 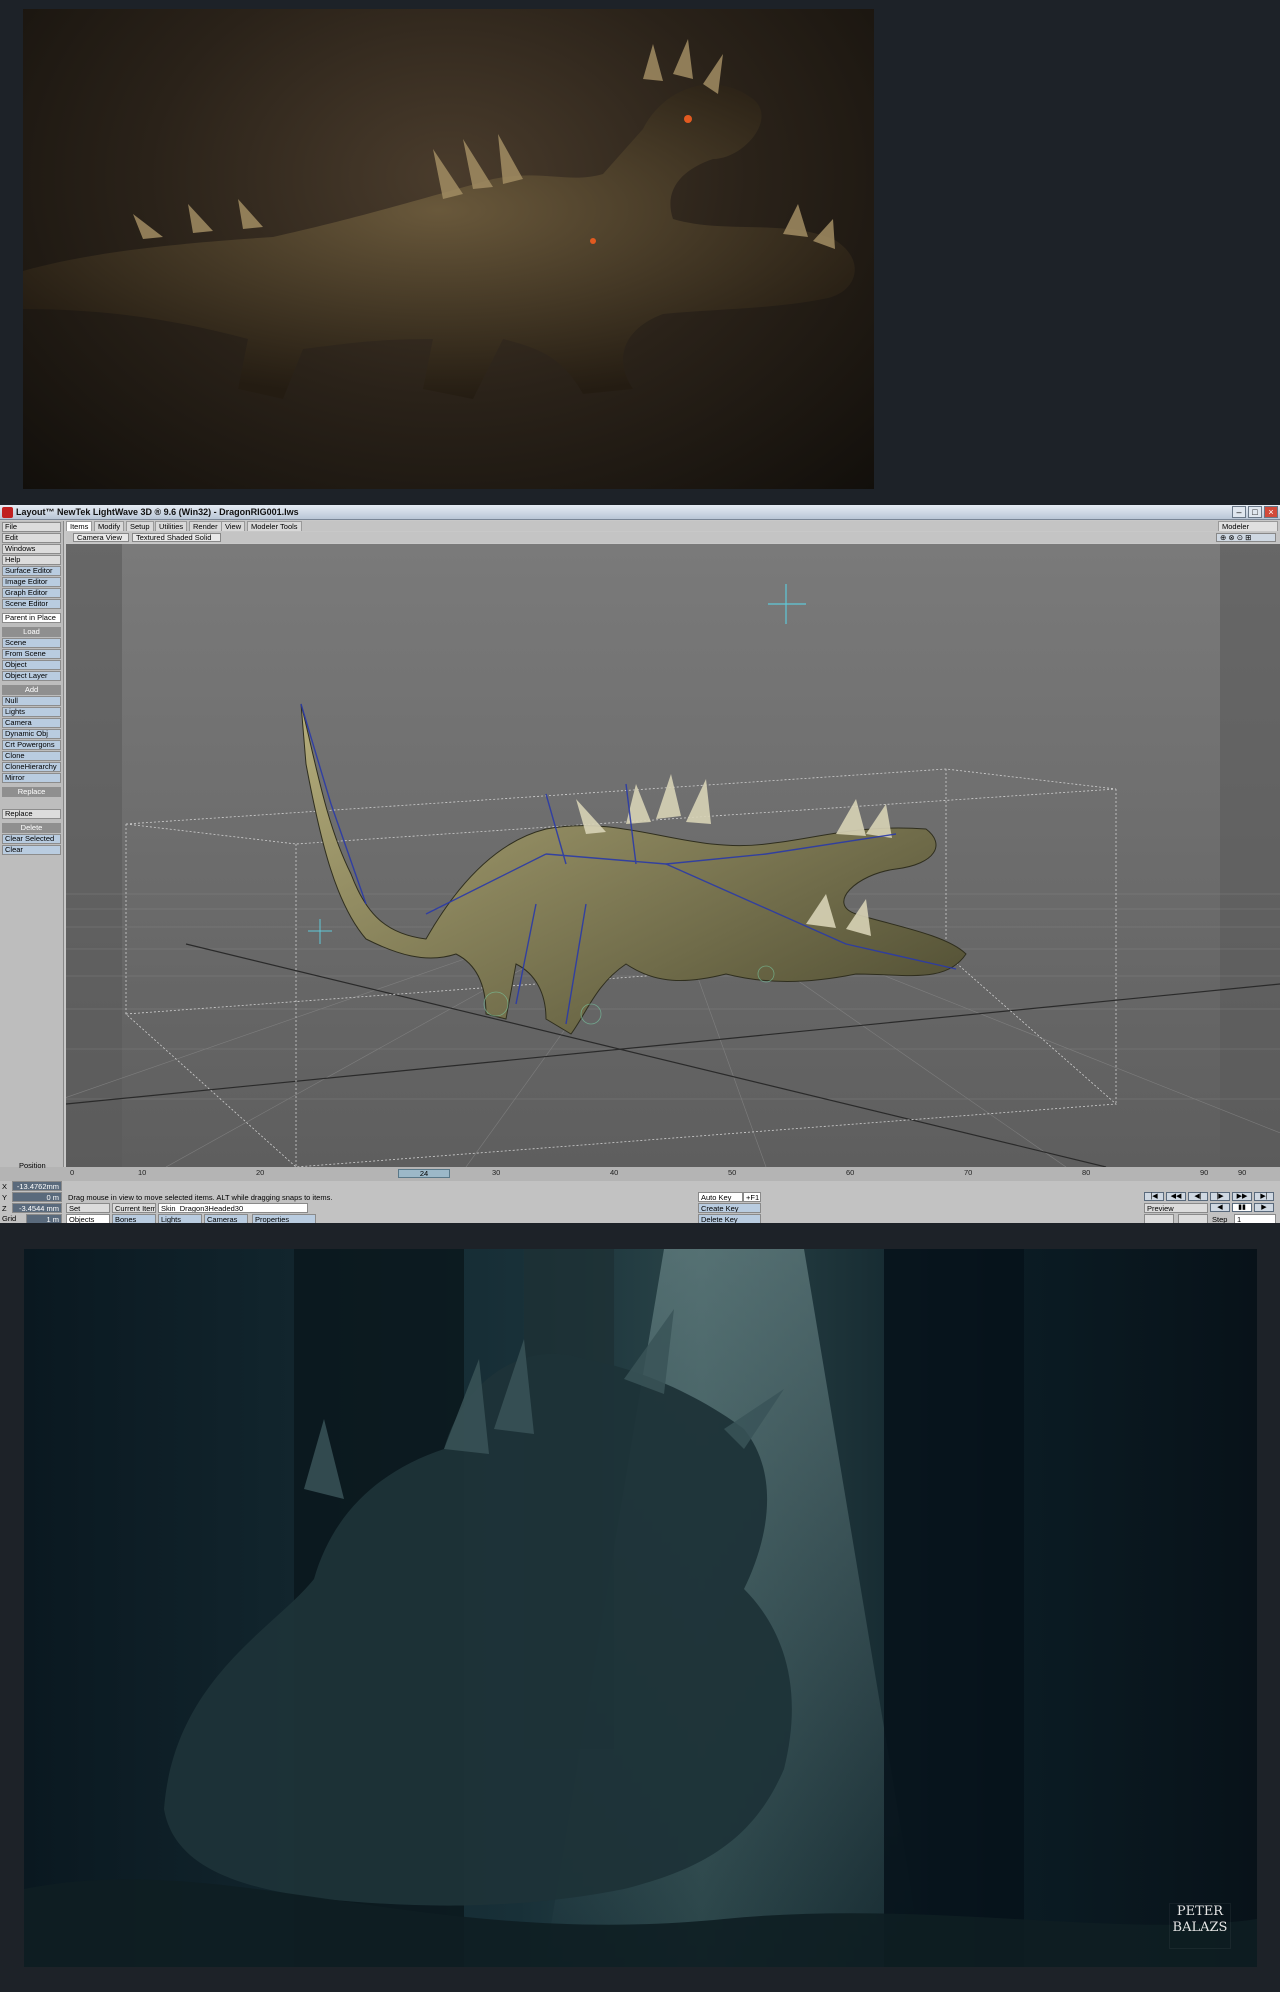 What do you see at coordinates (31, 778) in the screenshot?
I see `add-mirror-button: Mirror` at bounding box center [31, 778].